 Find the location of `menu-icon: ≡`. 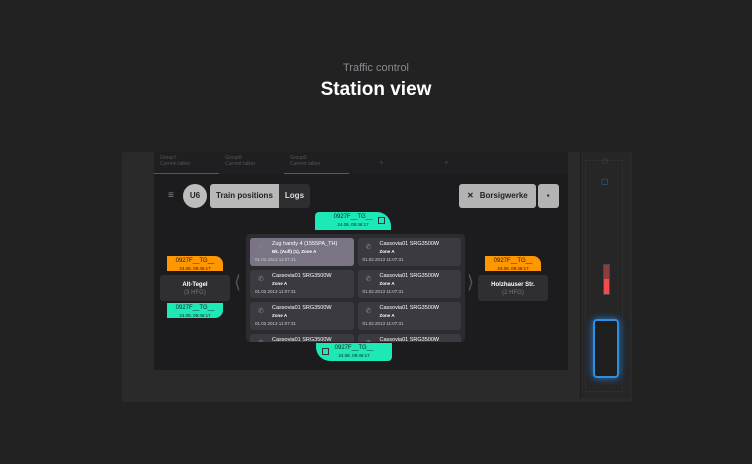

menu-icon: ≡ is located at coordinates (171, 195).